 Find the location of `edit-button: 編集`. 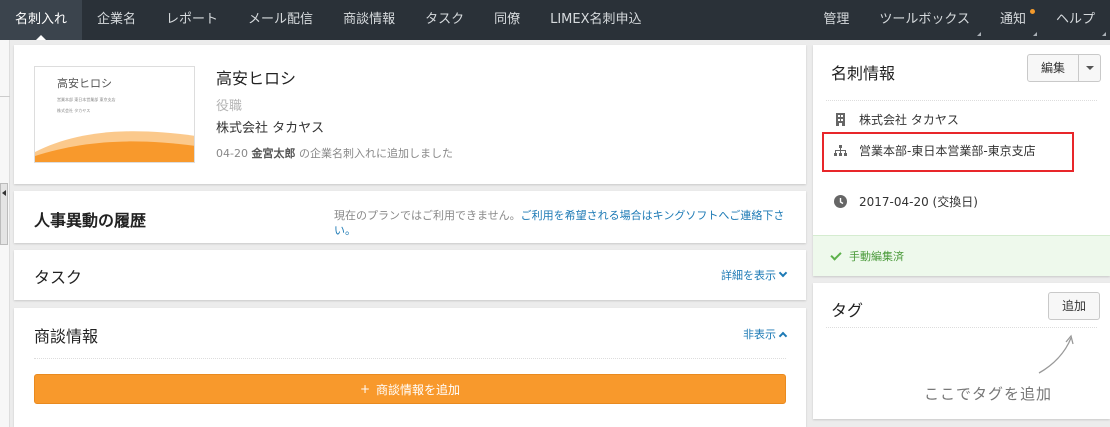

edit-button: 編集 is located at coordinates (1053, 68).